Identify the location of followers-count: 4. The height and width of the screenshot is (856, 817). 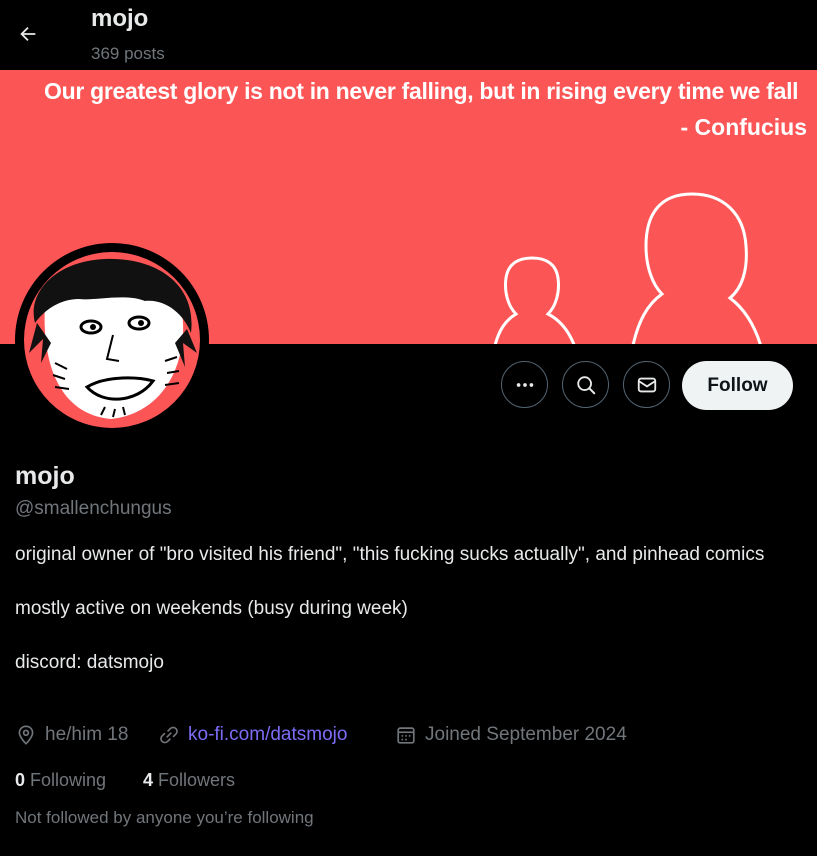
(148, 779).